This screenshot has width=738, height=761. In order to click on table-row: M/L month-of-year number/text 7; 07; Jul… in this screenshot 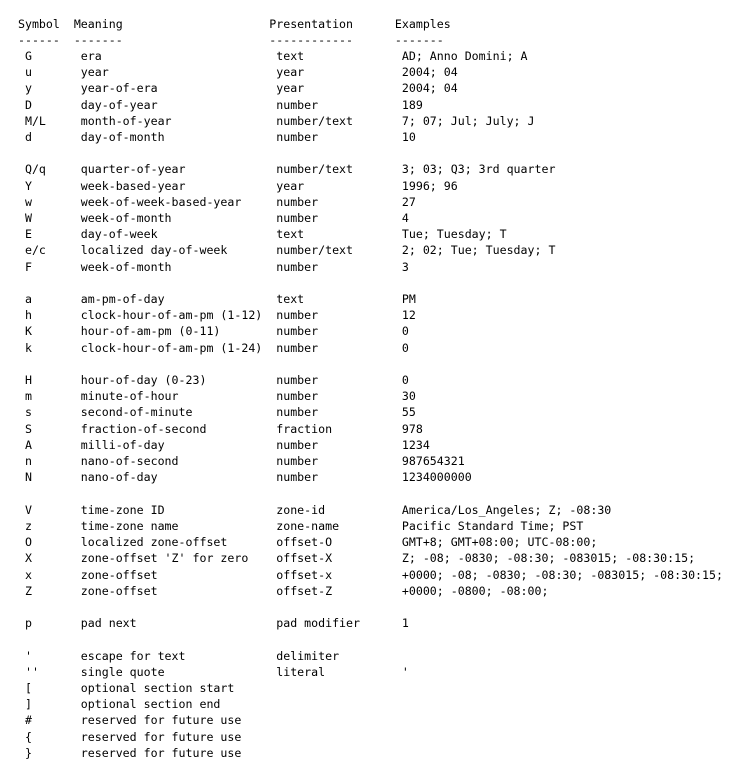, I will do `click(279, 120)`.